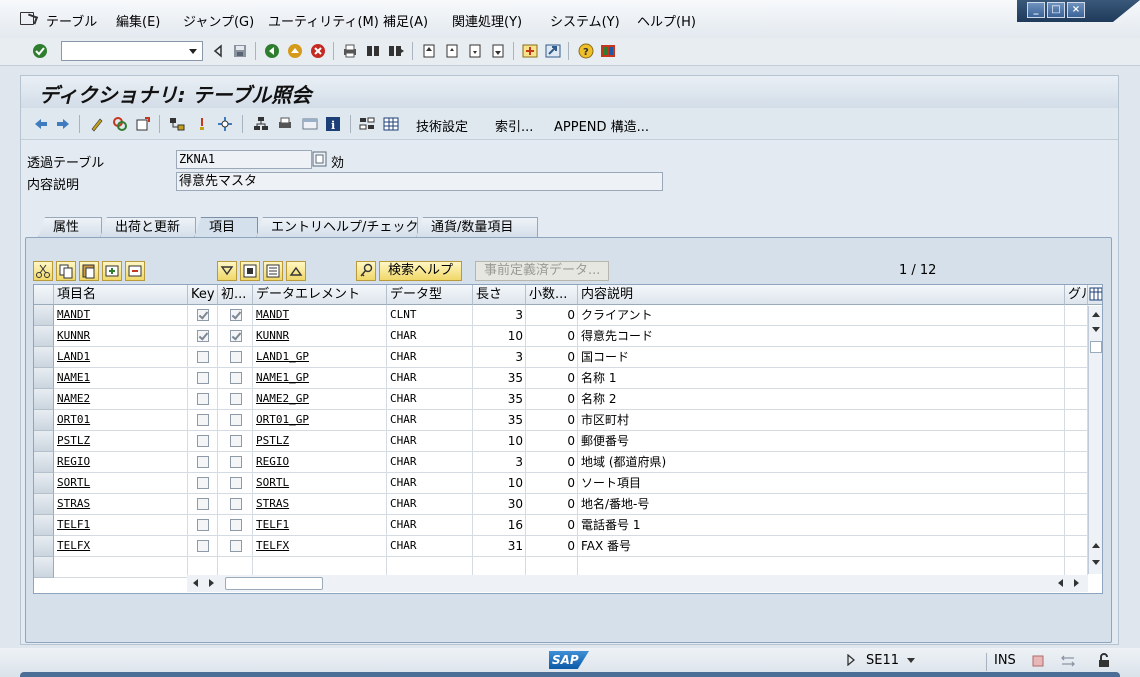 This screenshot has width=1140, height=677. What do you see at coordinates (320, 504) in the screenshot?
I see `cell-data-element: STRAS` at bounding box center [320, 504].